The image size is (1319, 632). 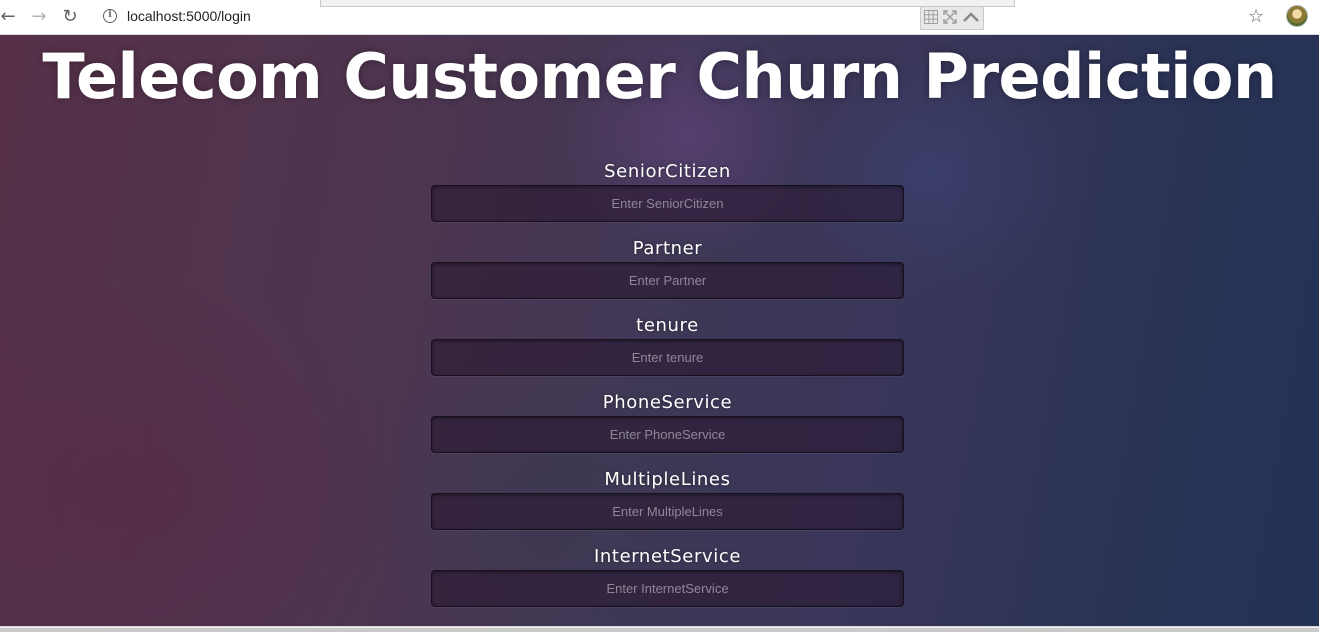 I want to click on field-group-partner: Partner, so click(x=667, y=274).